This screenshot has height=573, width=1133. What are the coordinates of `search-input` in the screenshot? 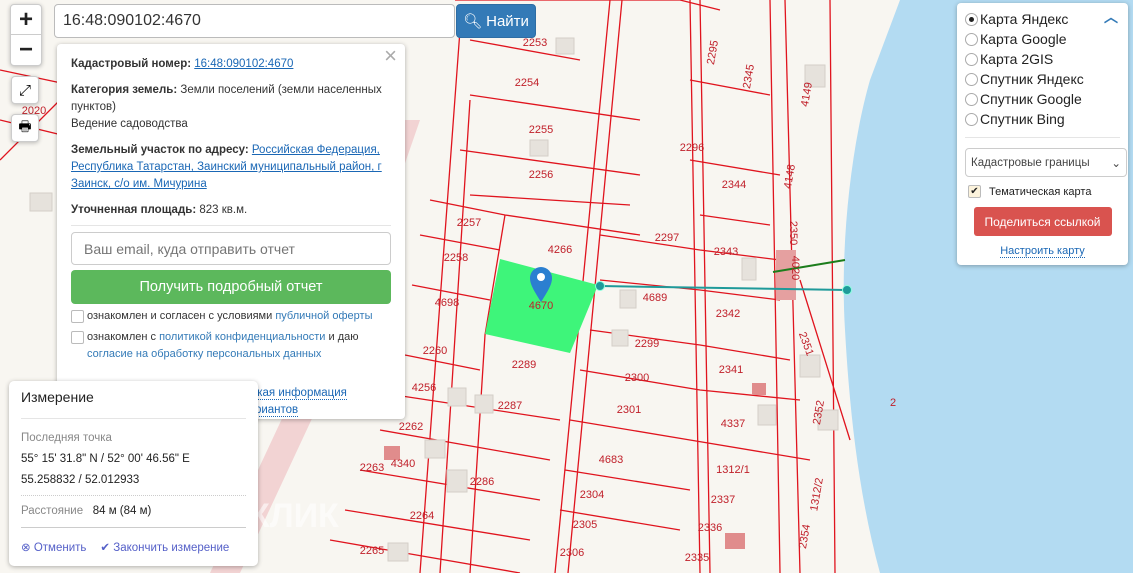 It's located at (254, 21).